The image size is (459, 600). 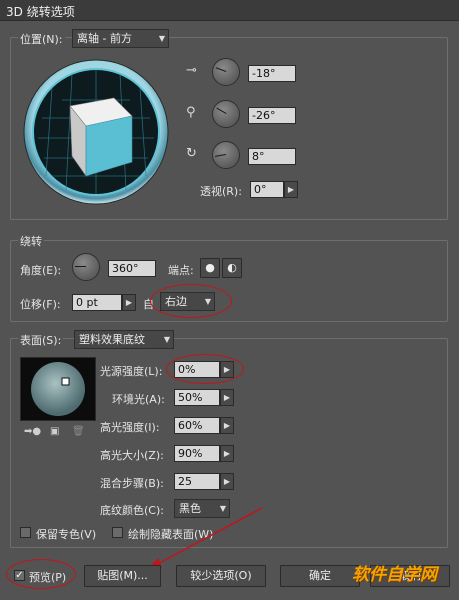 I want to click on cap-on-button: ●, so click(x=210, y=268).